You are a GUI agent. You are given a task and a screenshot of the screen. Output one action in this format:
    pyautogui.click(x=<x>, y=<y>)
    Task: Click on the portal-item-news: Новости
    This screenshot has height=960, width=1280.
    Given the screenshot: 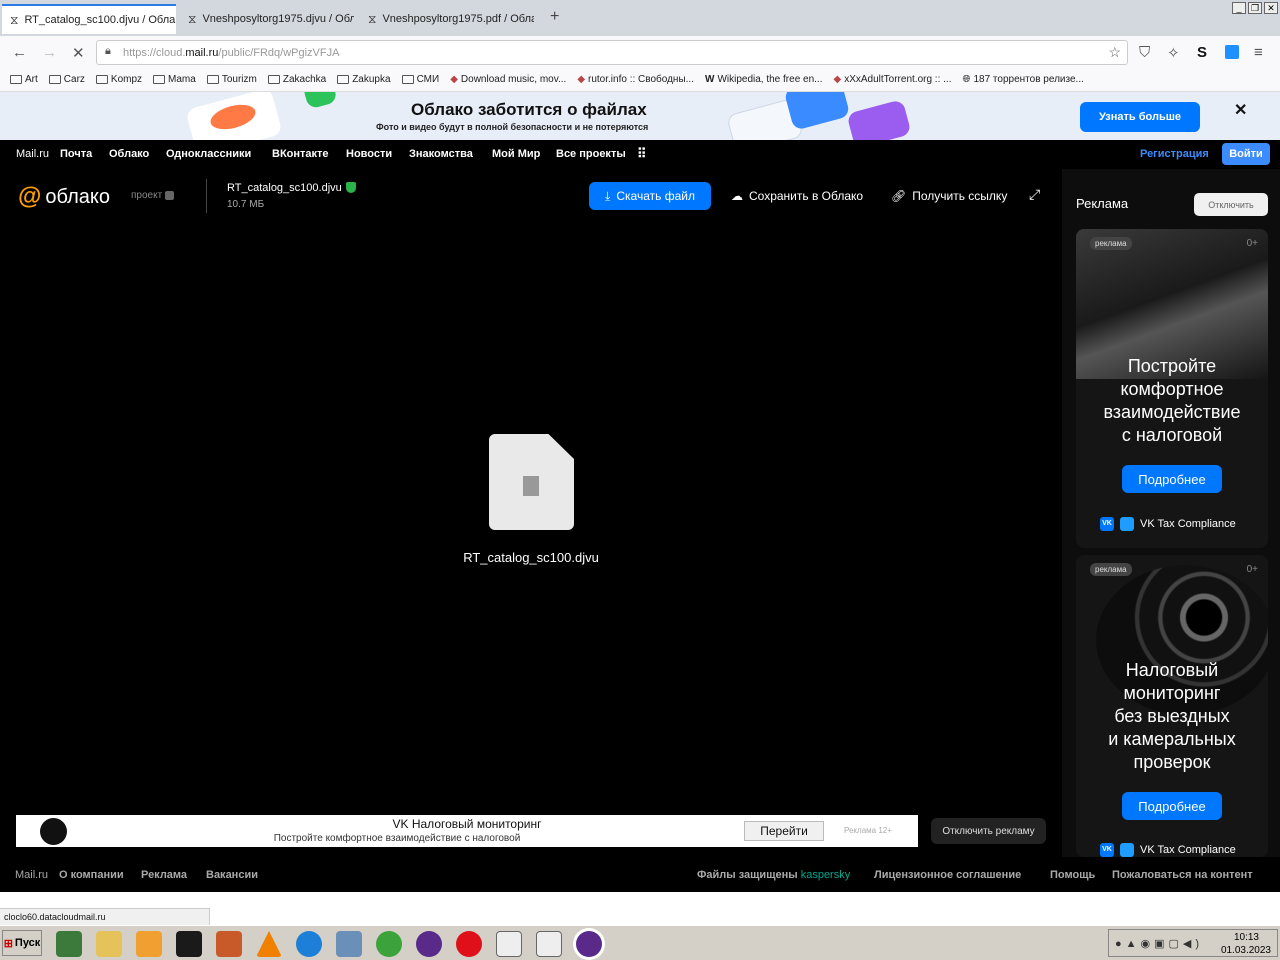 What is the action you would take?
    pyautogui.click(x=369, y=154)
    